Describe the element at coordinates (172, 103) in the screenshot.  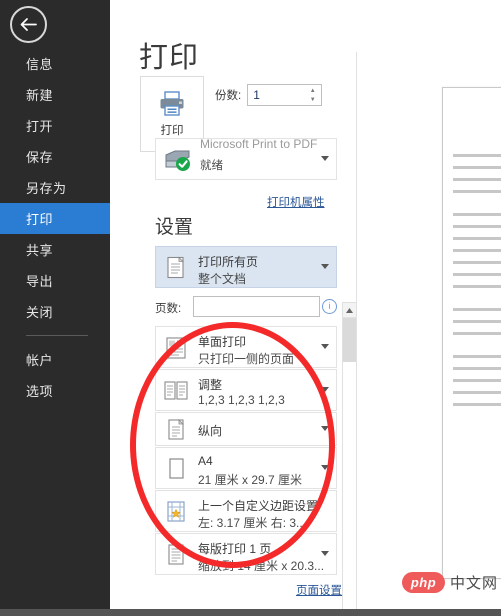
I see `printer-icon` at that location.